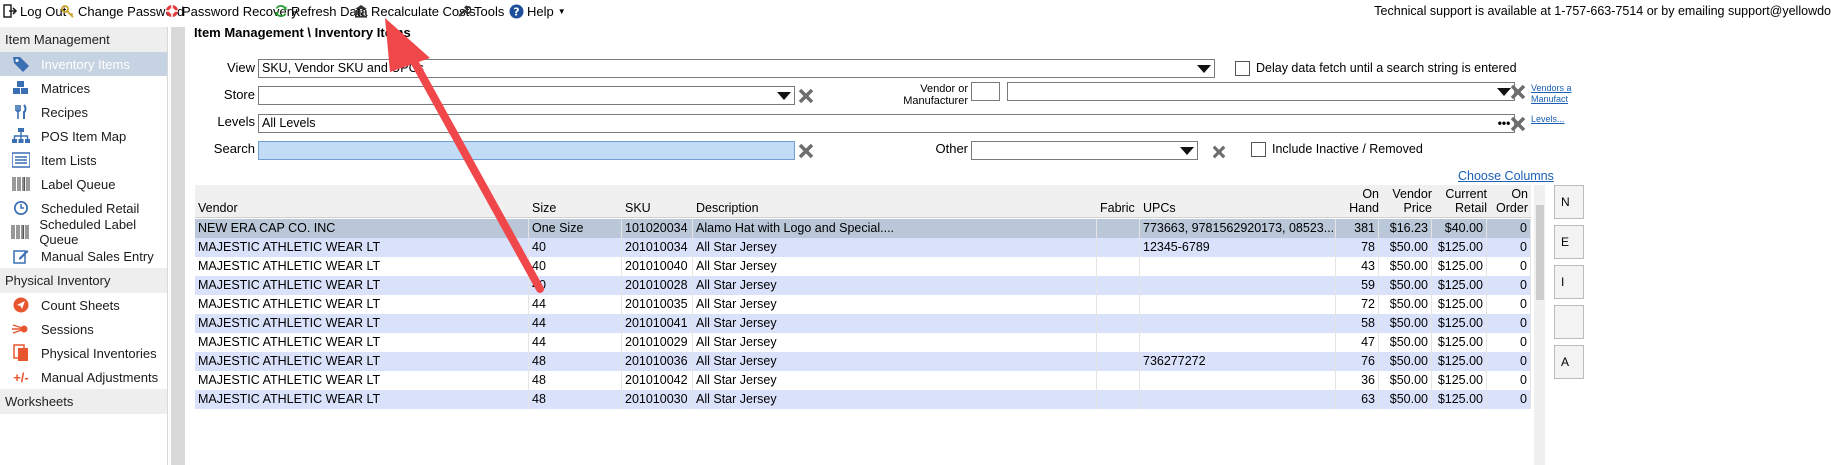 The width and height of the screenshot is (1831, 465). I want to click on store-select, so click(526, 95).